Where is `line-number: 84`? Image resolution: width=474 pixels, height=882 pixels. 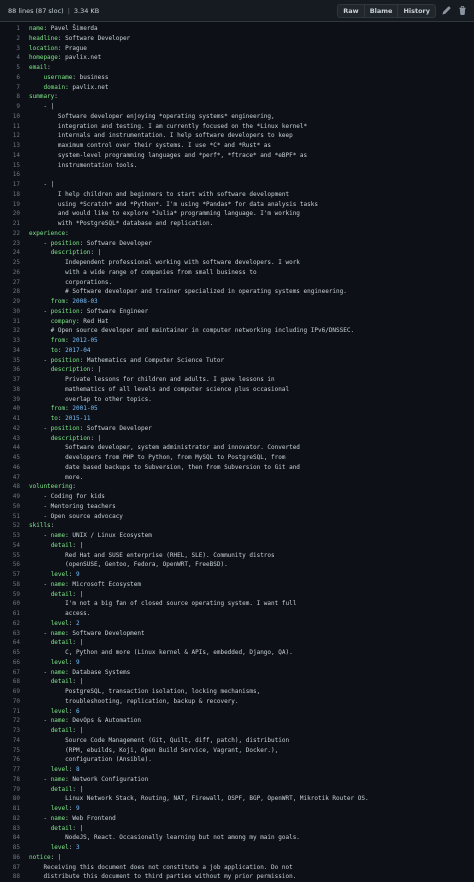 line-number: 84 is located at coordinates (14, 838).